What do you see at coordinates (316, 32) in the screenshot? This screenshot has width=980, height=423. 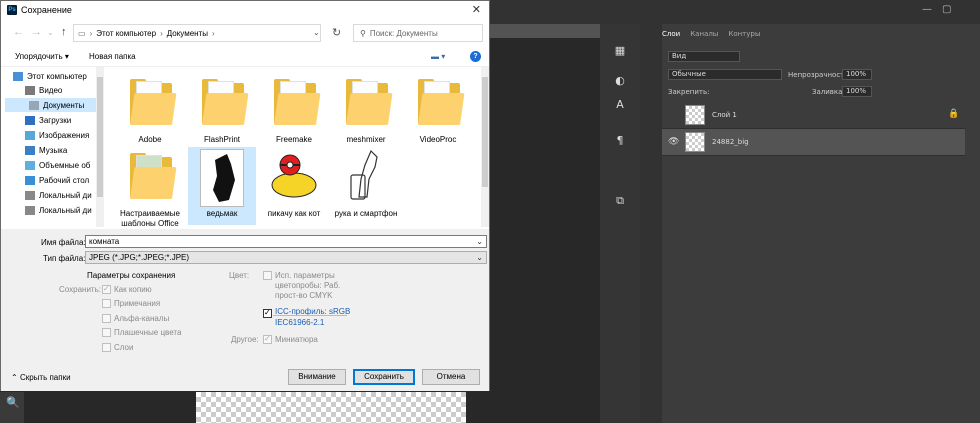 I see `address-dropdown-icon: ⌄` at bounding box center [316, 32].